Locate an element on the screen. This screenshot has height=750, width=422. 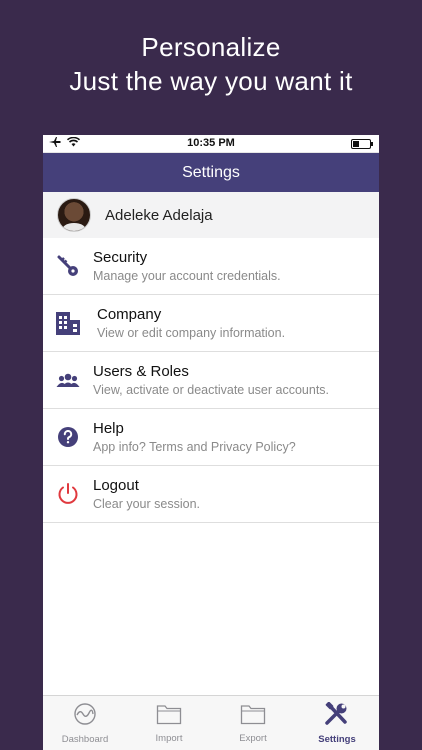
tab-settings: Settings is located at coordinates (337, 723).